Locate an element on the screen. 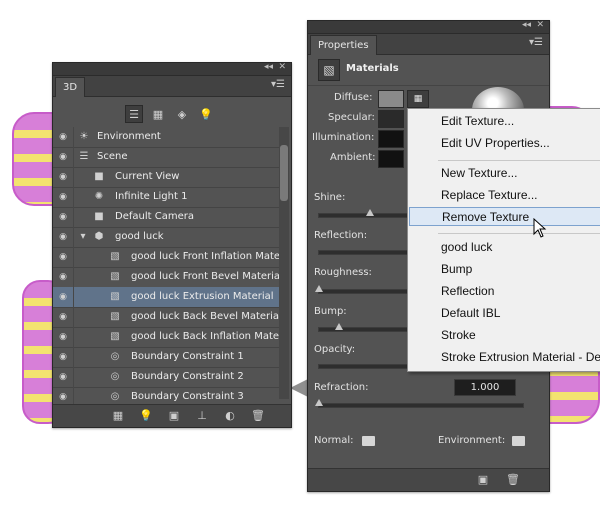 The height and width of the screenshot is (510, 600). layer-row-environment: ◉ ☀ Environment is located at coordinates (171, 137).